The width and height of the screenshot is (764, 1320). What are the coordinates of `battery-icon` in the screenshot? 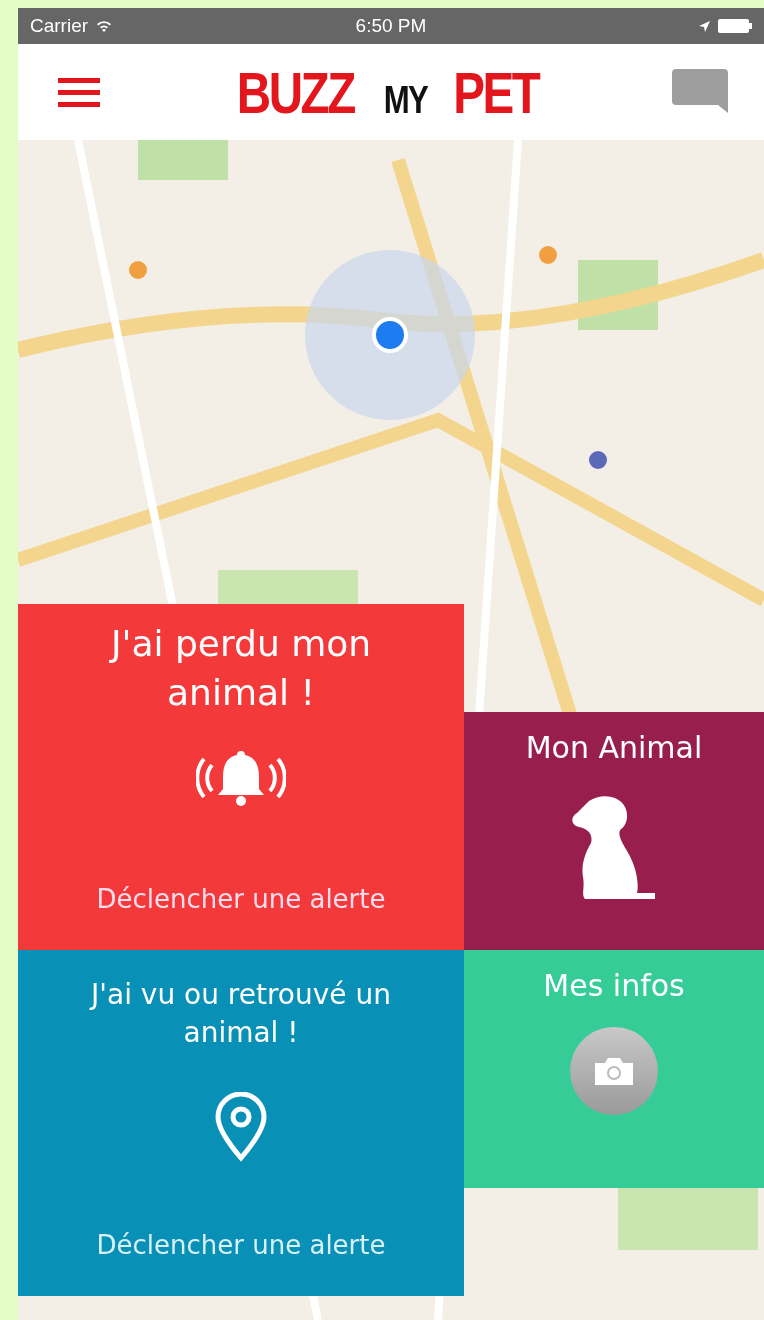 It's located at (735, 26).